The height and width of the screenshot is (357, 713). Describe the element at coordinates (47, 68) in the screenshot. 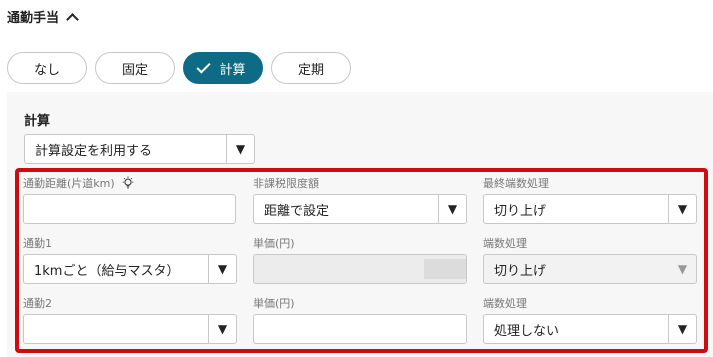

I see `option-none-button: なし` at that location.